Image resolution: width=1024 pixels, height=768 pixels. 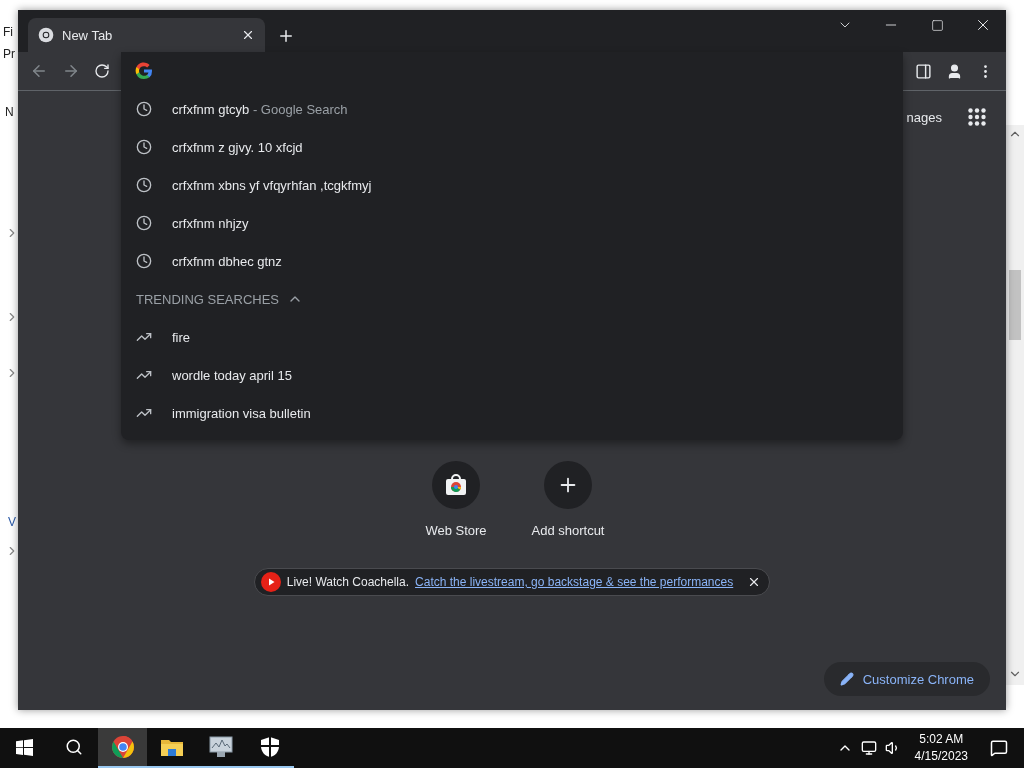 What do you see at coordinates (220, 747) in the screenshot?
I see `monitor-icon` at bounding box center [220, 747].